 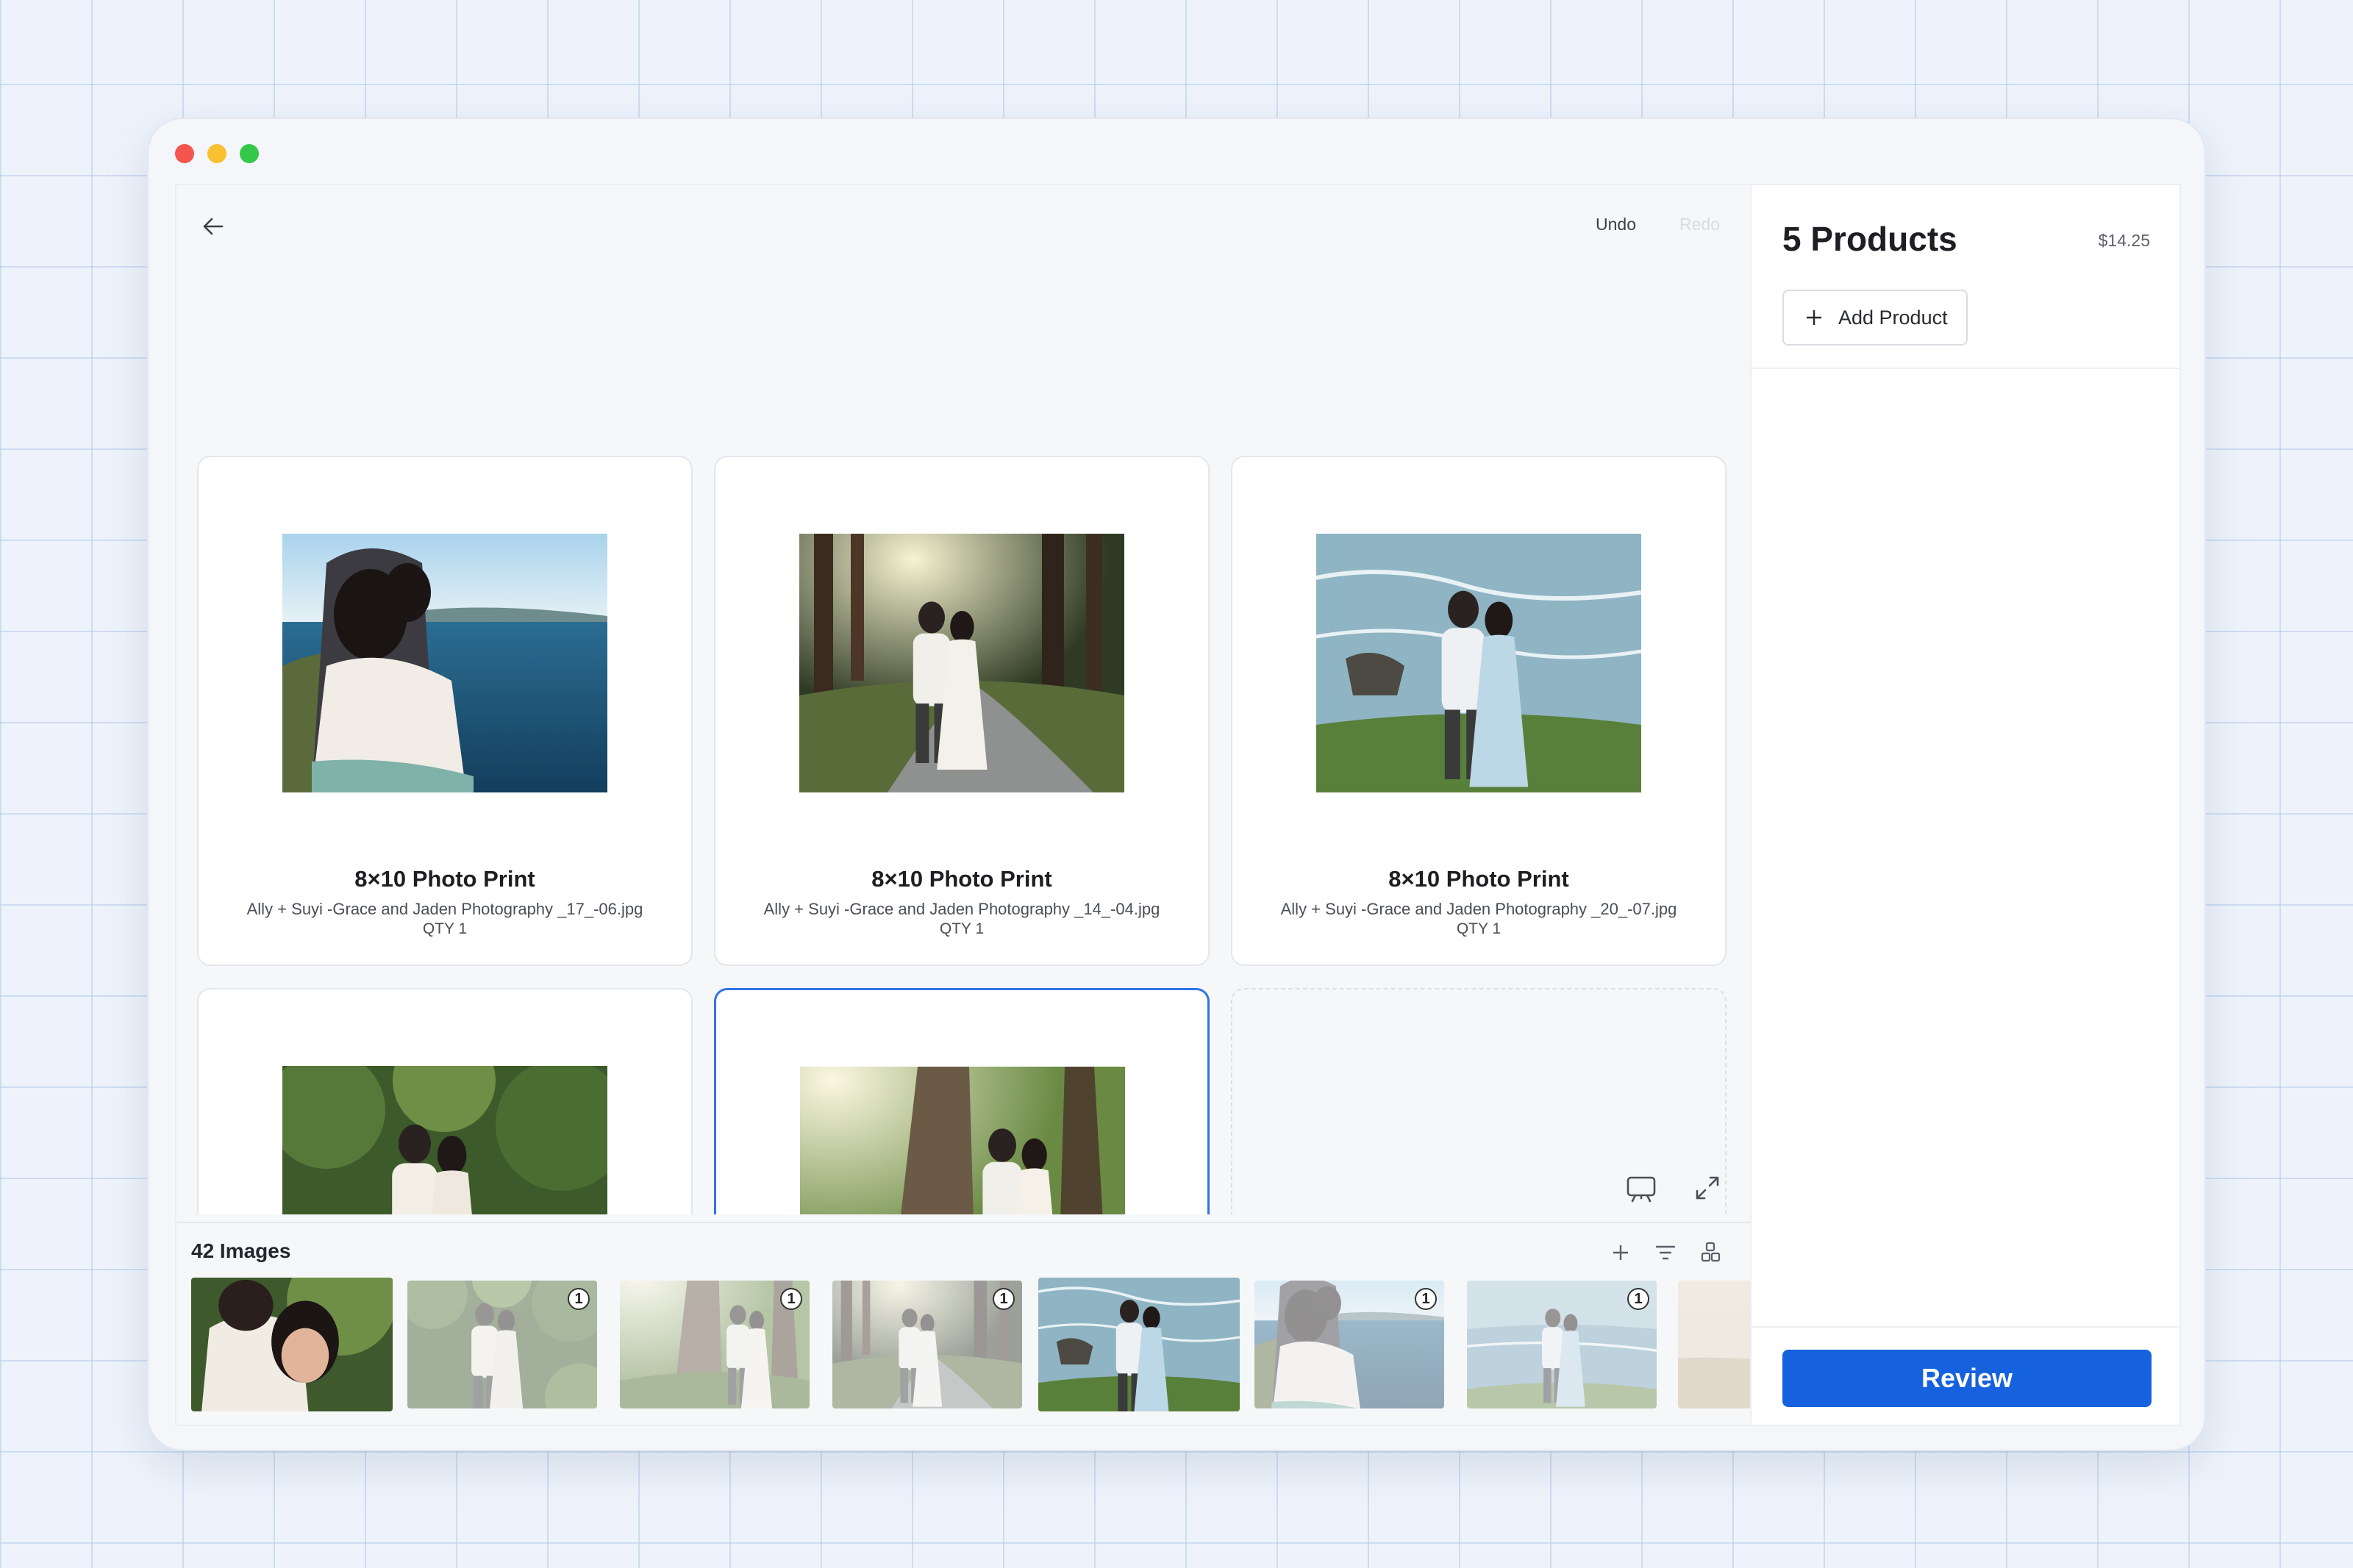 I want to click on window-controls, so click(x=217, y=153).